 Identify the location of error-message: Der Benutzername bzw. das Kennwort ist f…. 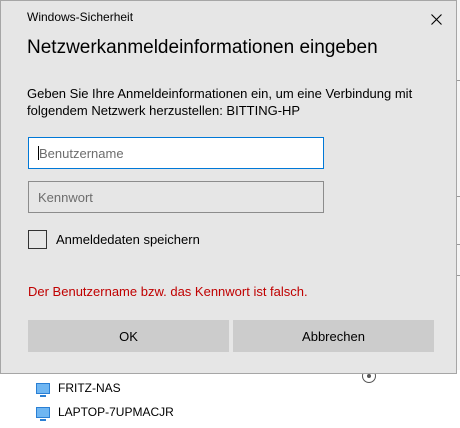
(168, 291).